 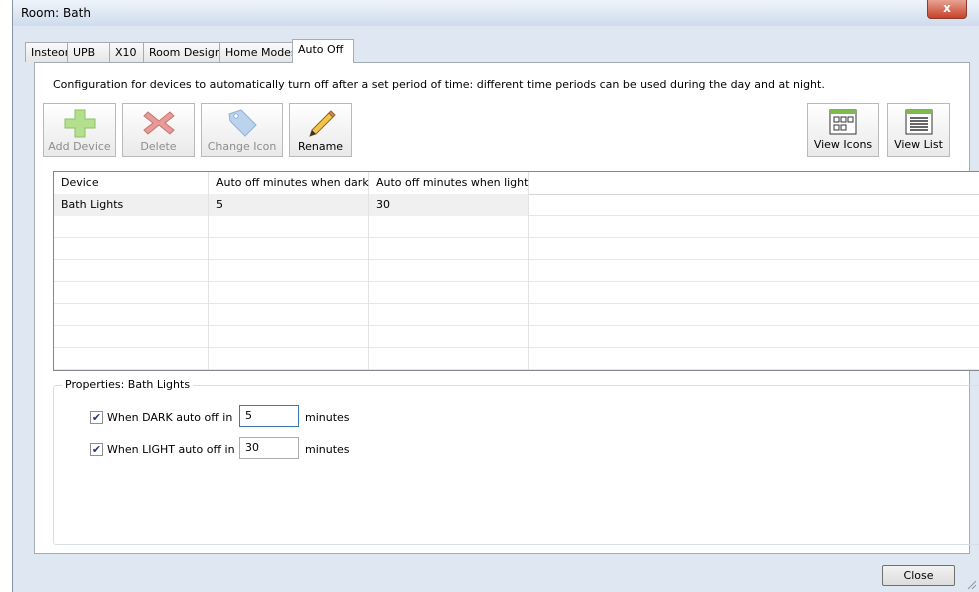 I want to click on tab-auto-off: Auto Off, so click(x=323, y=51).